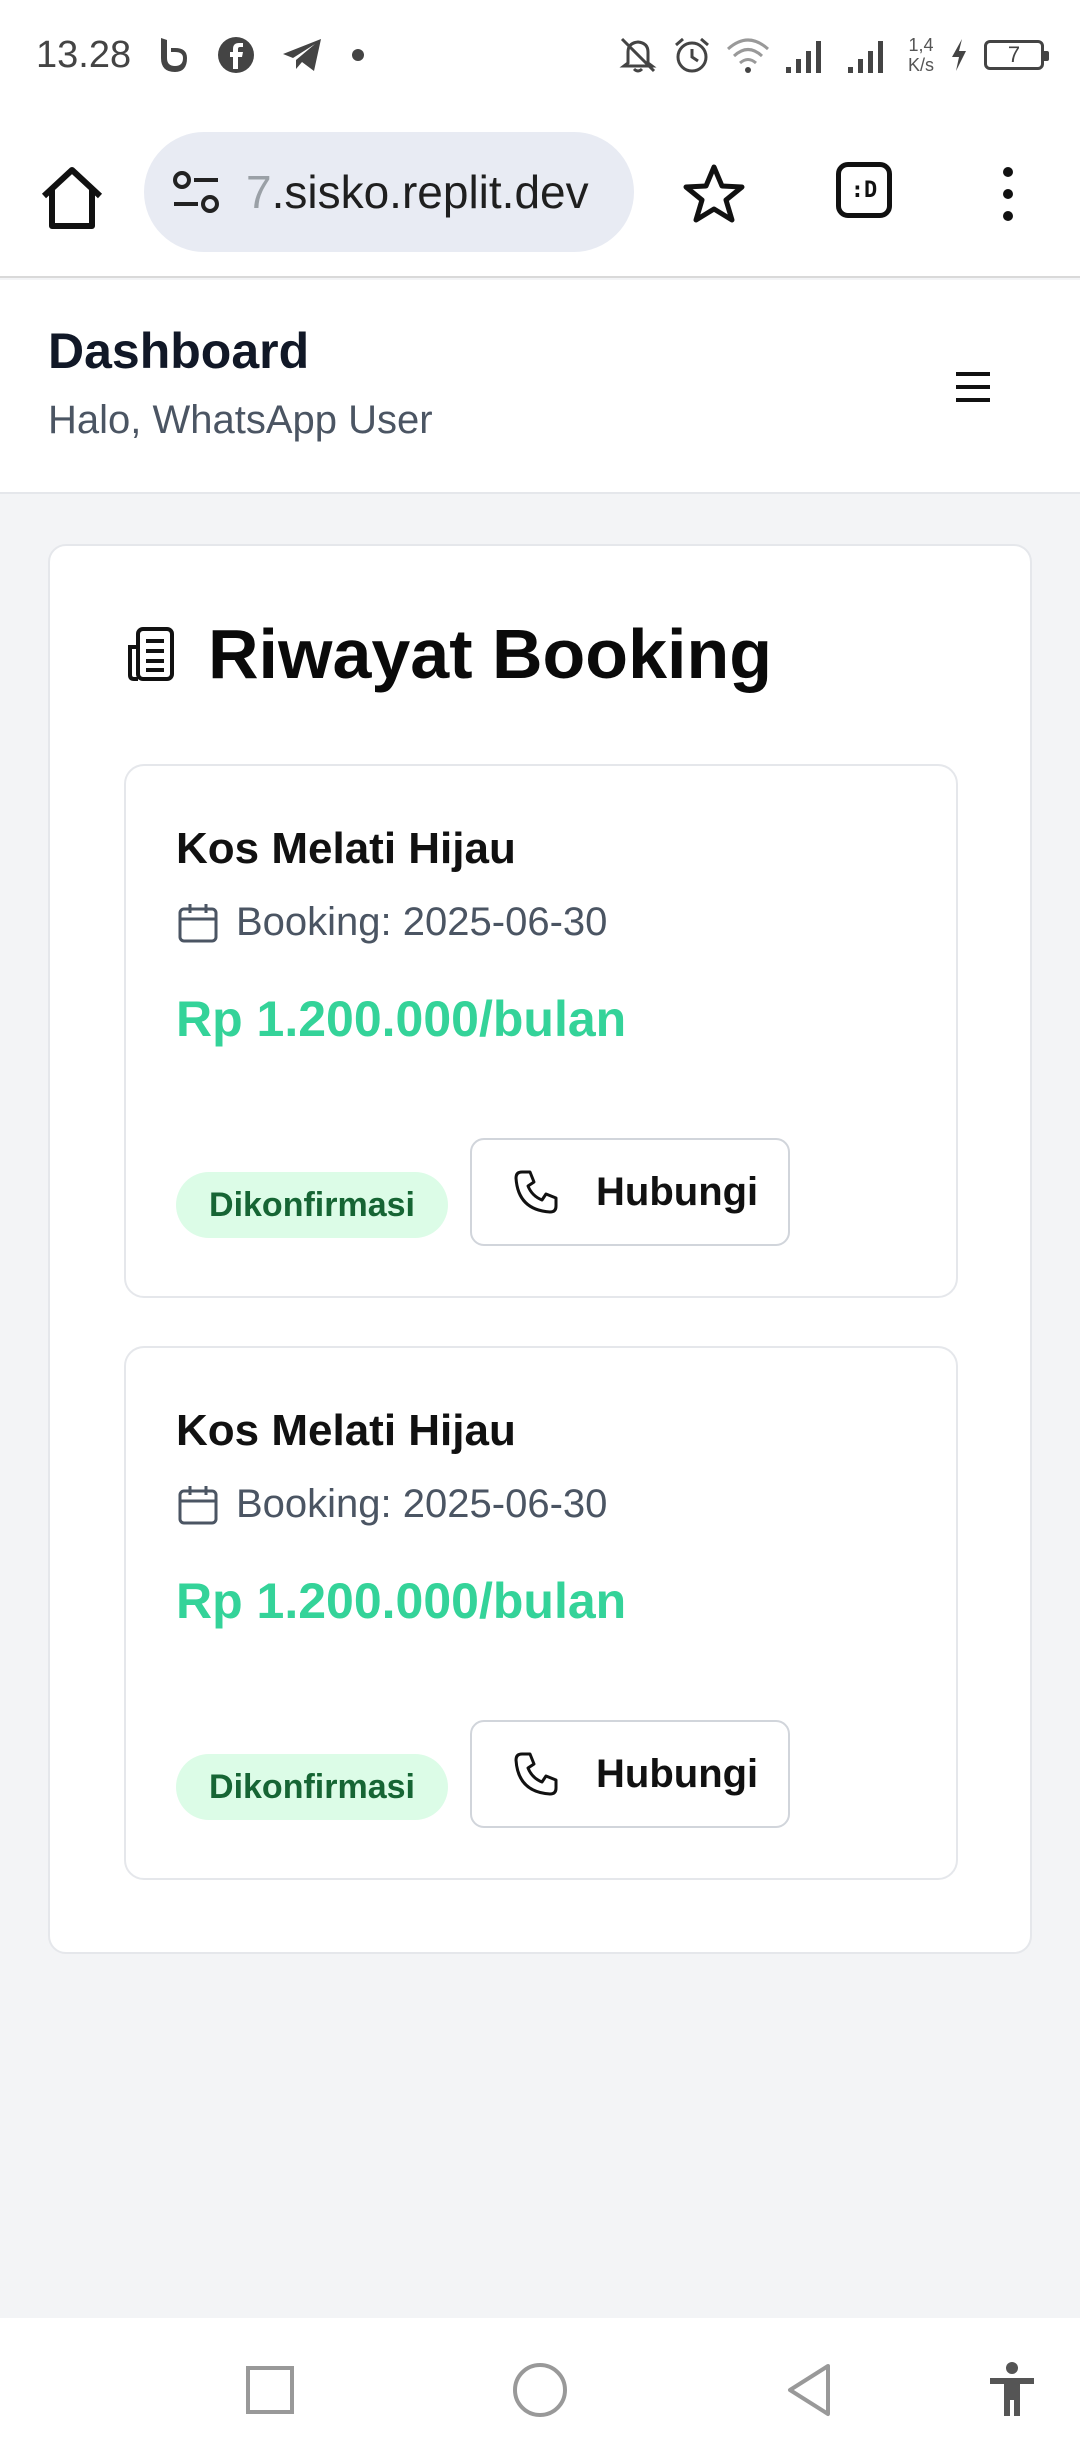 The height and width of the screenshot is (2460, 1080). I want to click on home-nav-icon, so click(540, 2390).